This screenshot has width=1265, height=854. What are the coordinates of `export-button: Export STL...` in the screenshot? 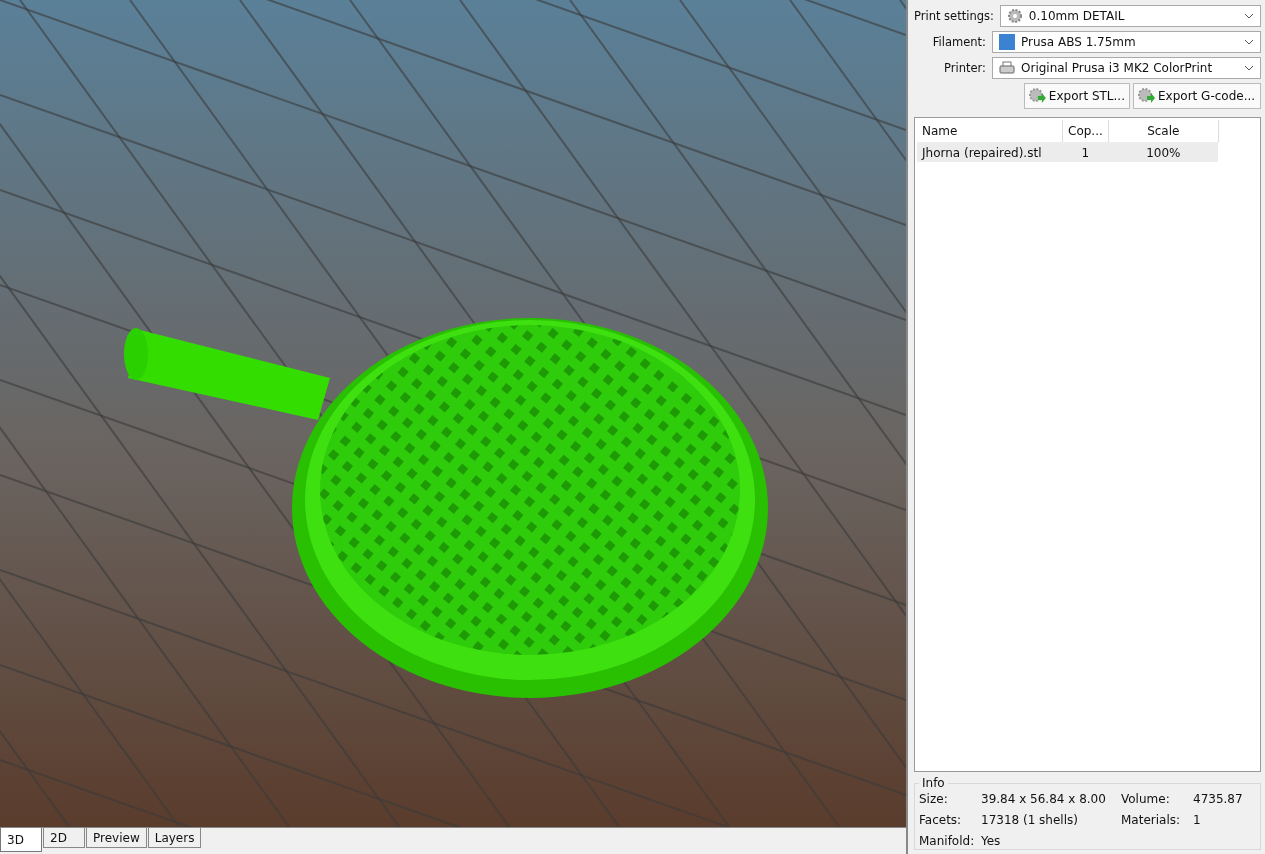 It's located at (1077, 96).